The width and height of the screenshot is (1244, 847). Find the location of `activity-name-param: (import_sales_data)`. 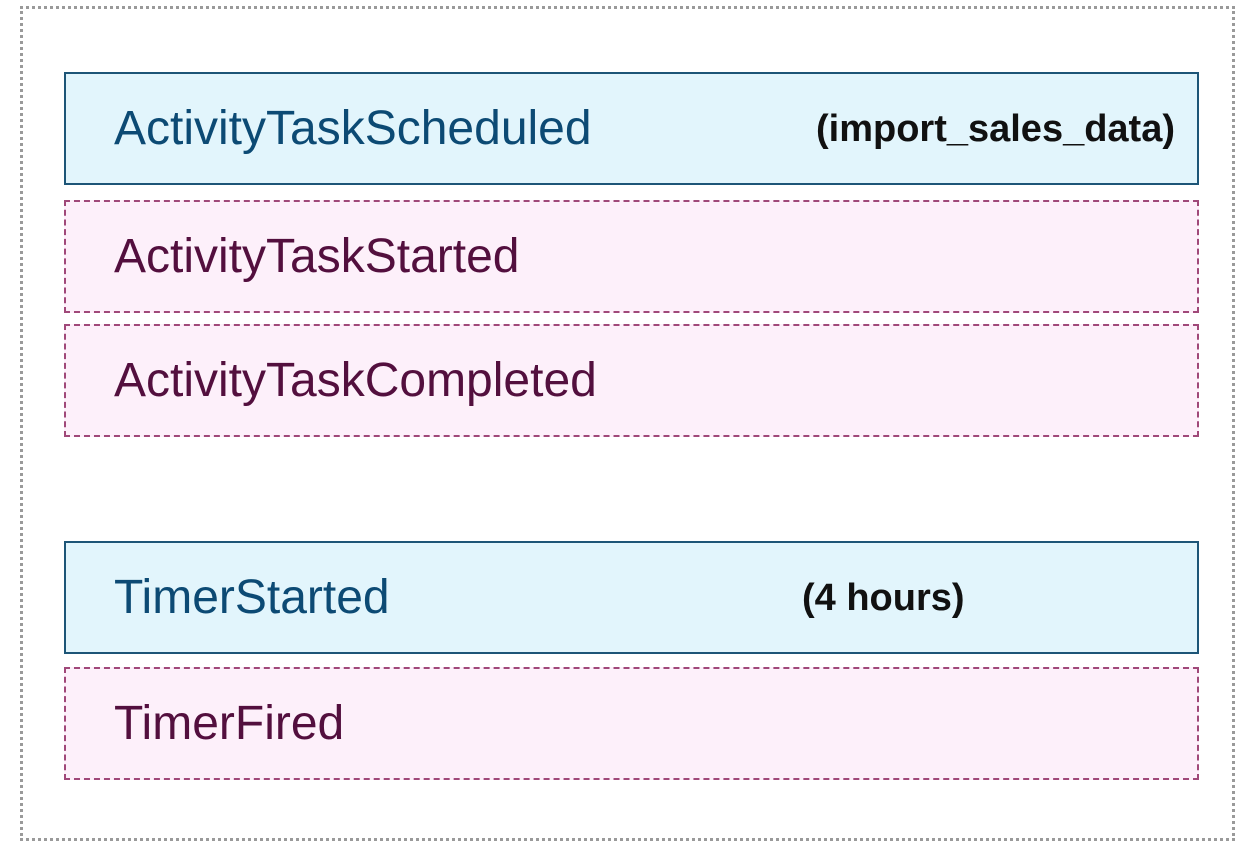

activity-name-param: (import_sales_data) is located at coordinates (995, 128).